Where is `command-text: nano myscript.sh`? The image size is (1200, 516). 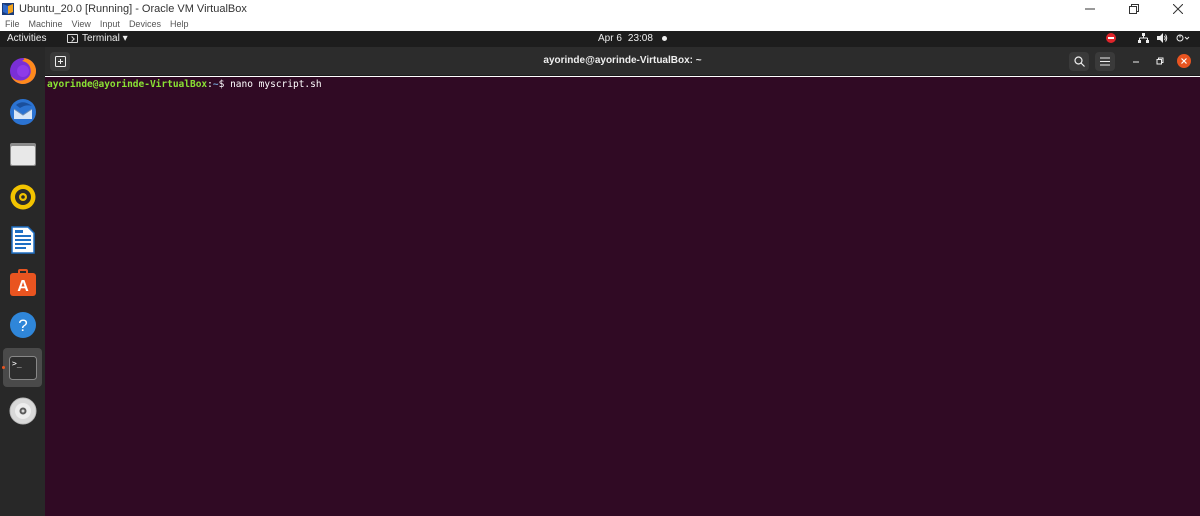 command-text: nano myscript.sh is located at coordinates (276, 84).